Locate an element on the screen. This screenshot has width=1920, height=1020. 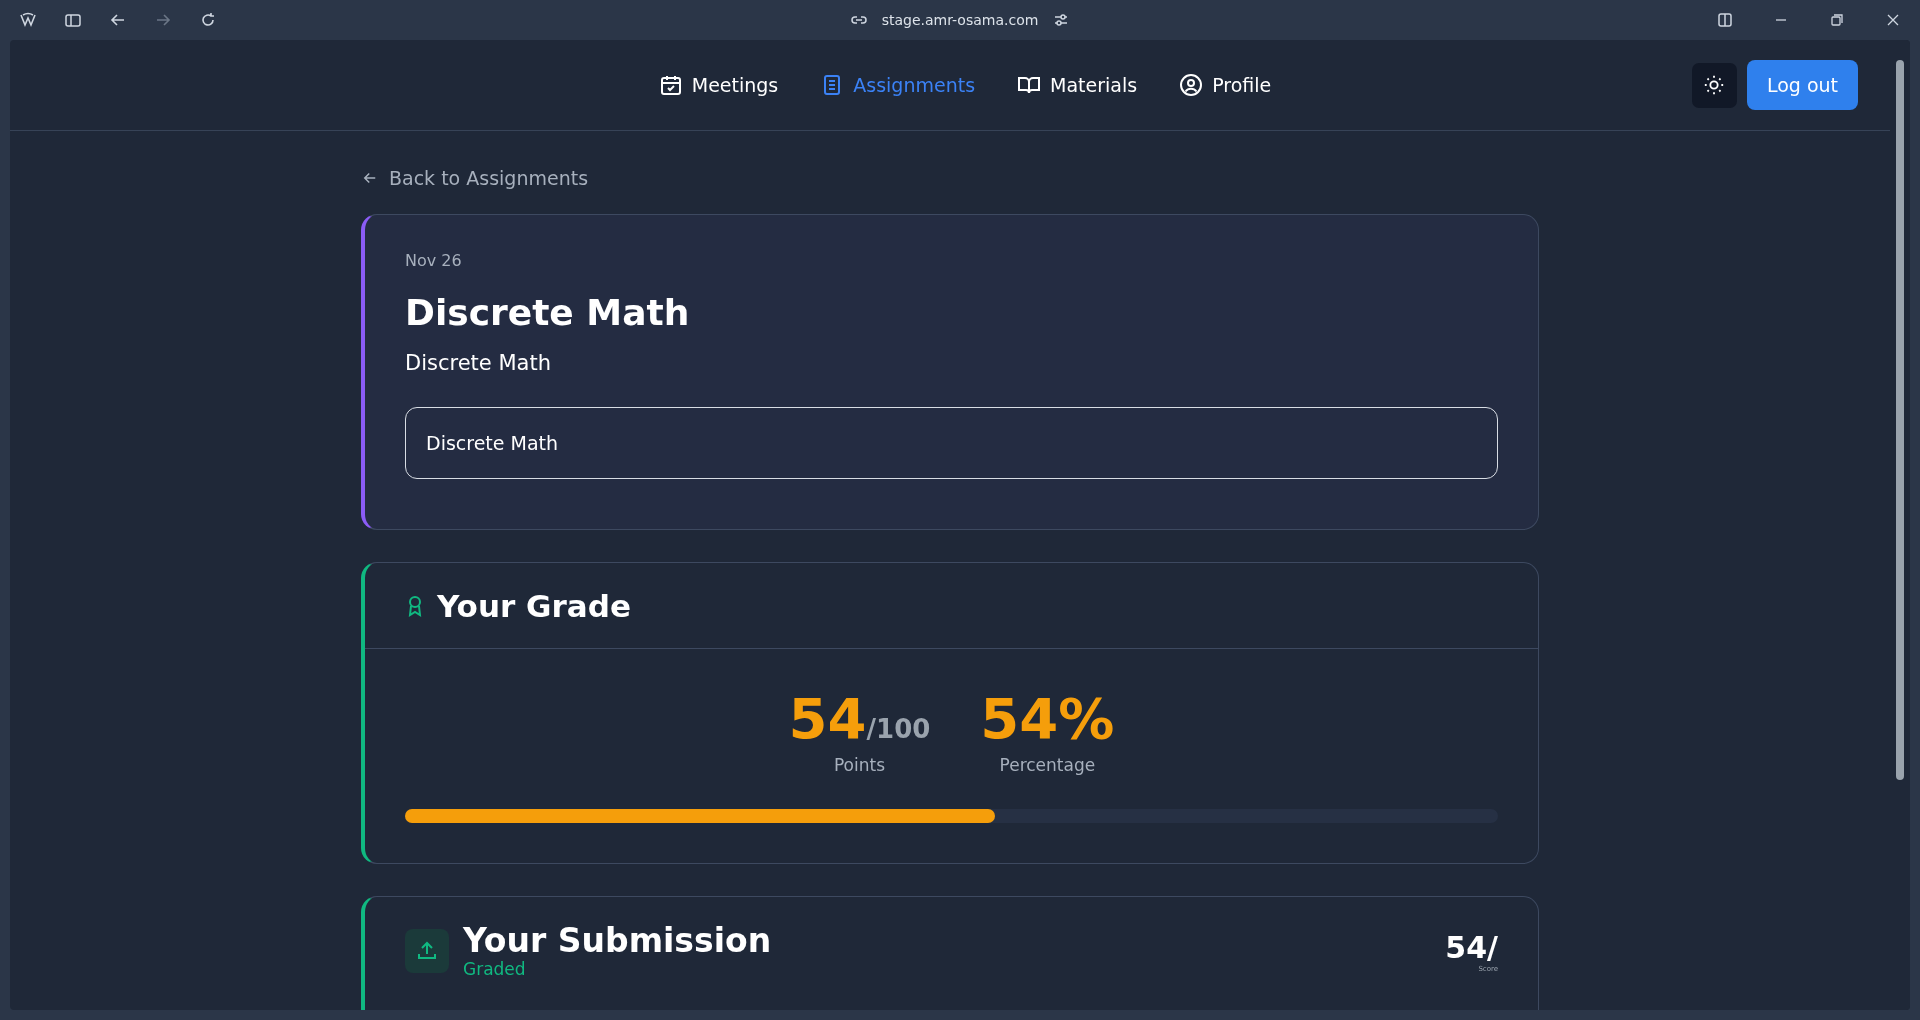
back-link: Back to Assignments is located at coordinates (475, 178).